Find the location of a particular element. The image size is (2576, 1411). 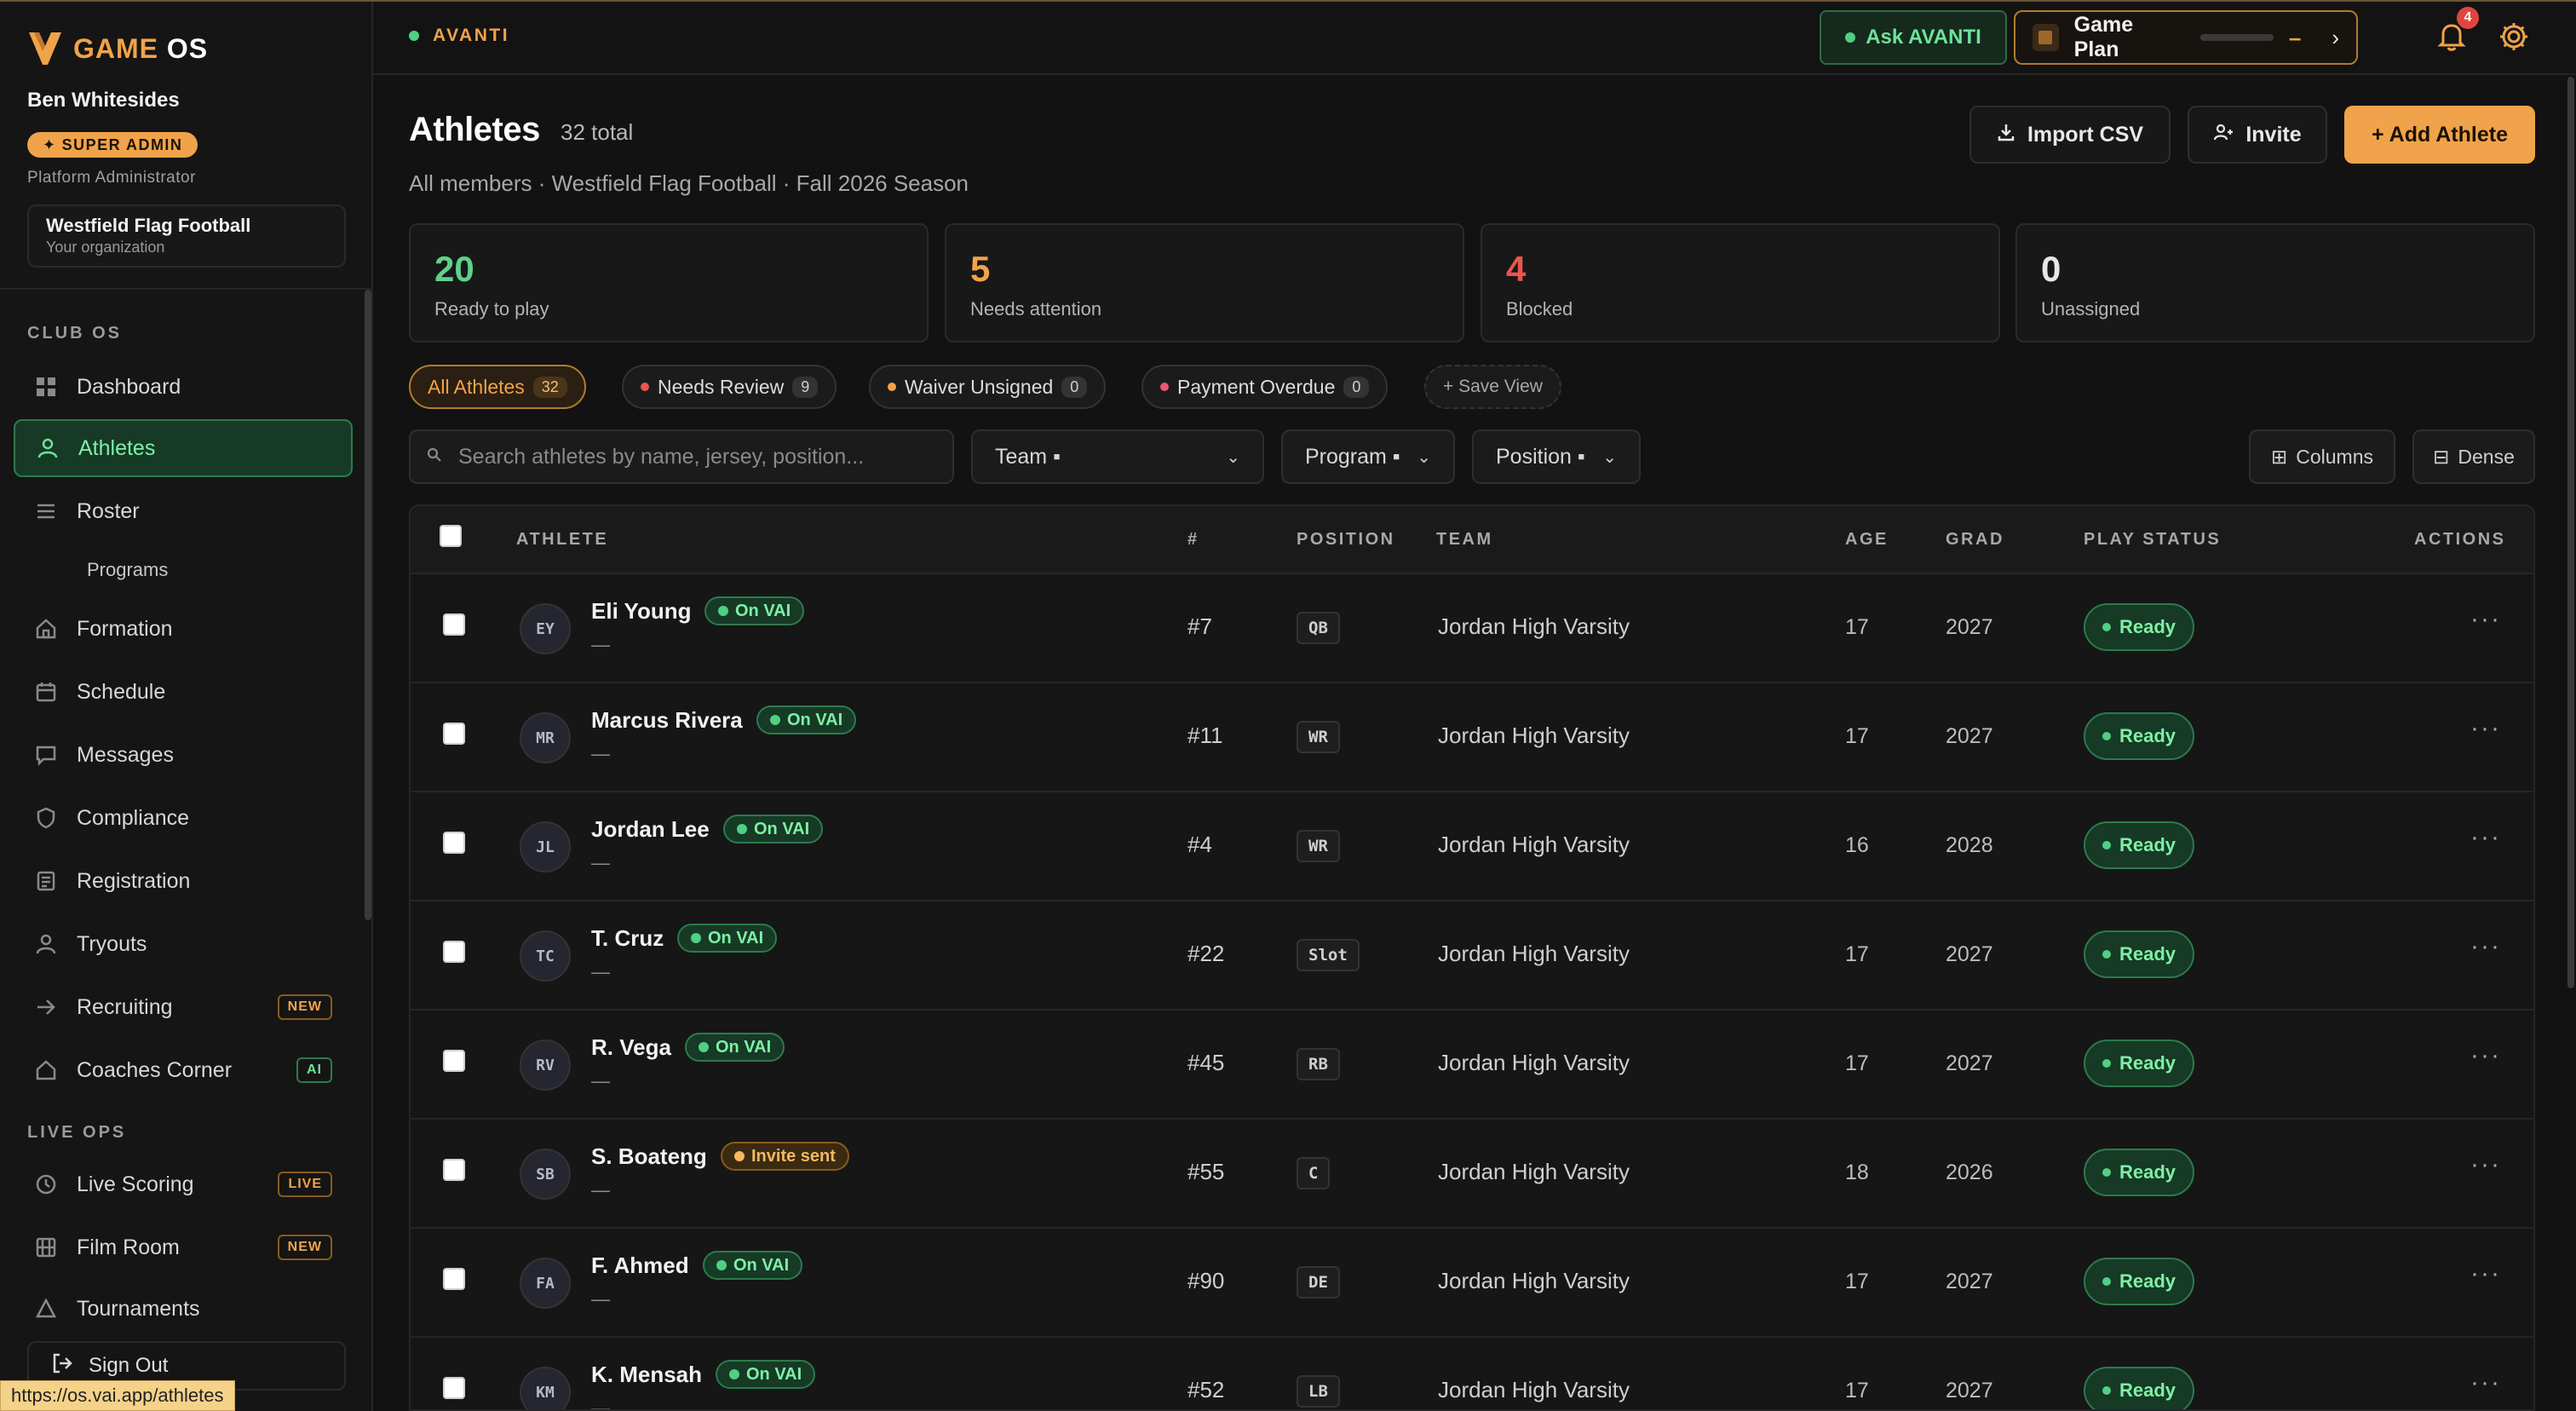

athlete-name: S. Boateng is located at coordinates (649, 1156).